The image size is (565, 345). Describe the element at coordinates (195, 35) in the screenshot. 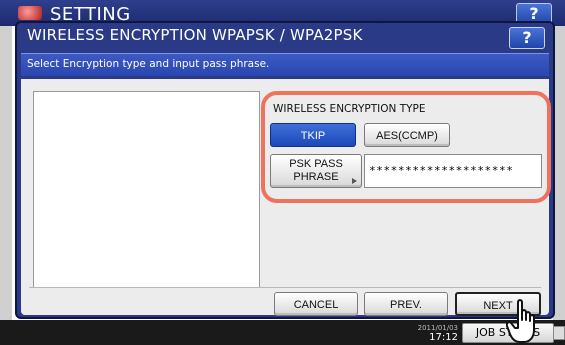

I see `dialog-title: WIRELESS ENCRYPTION WPAPSK / WPA2PSK` at that location.